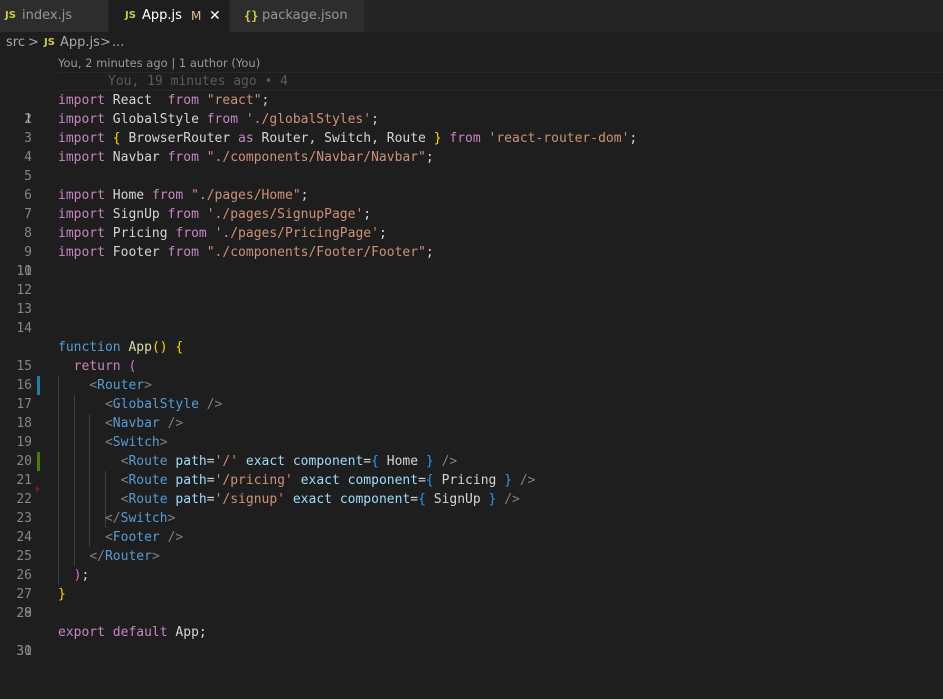 This screenshot has width=943, height=699. I want to click on tab-app-js: JS App.js M ✕, so click(169, 16).